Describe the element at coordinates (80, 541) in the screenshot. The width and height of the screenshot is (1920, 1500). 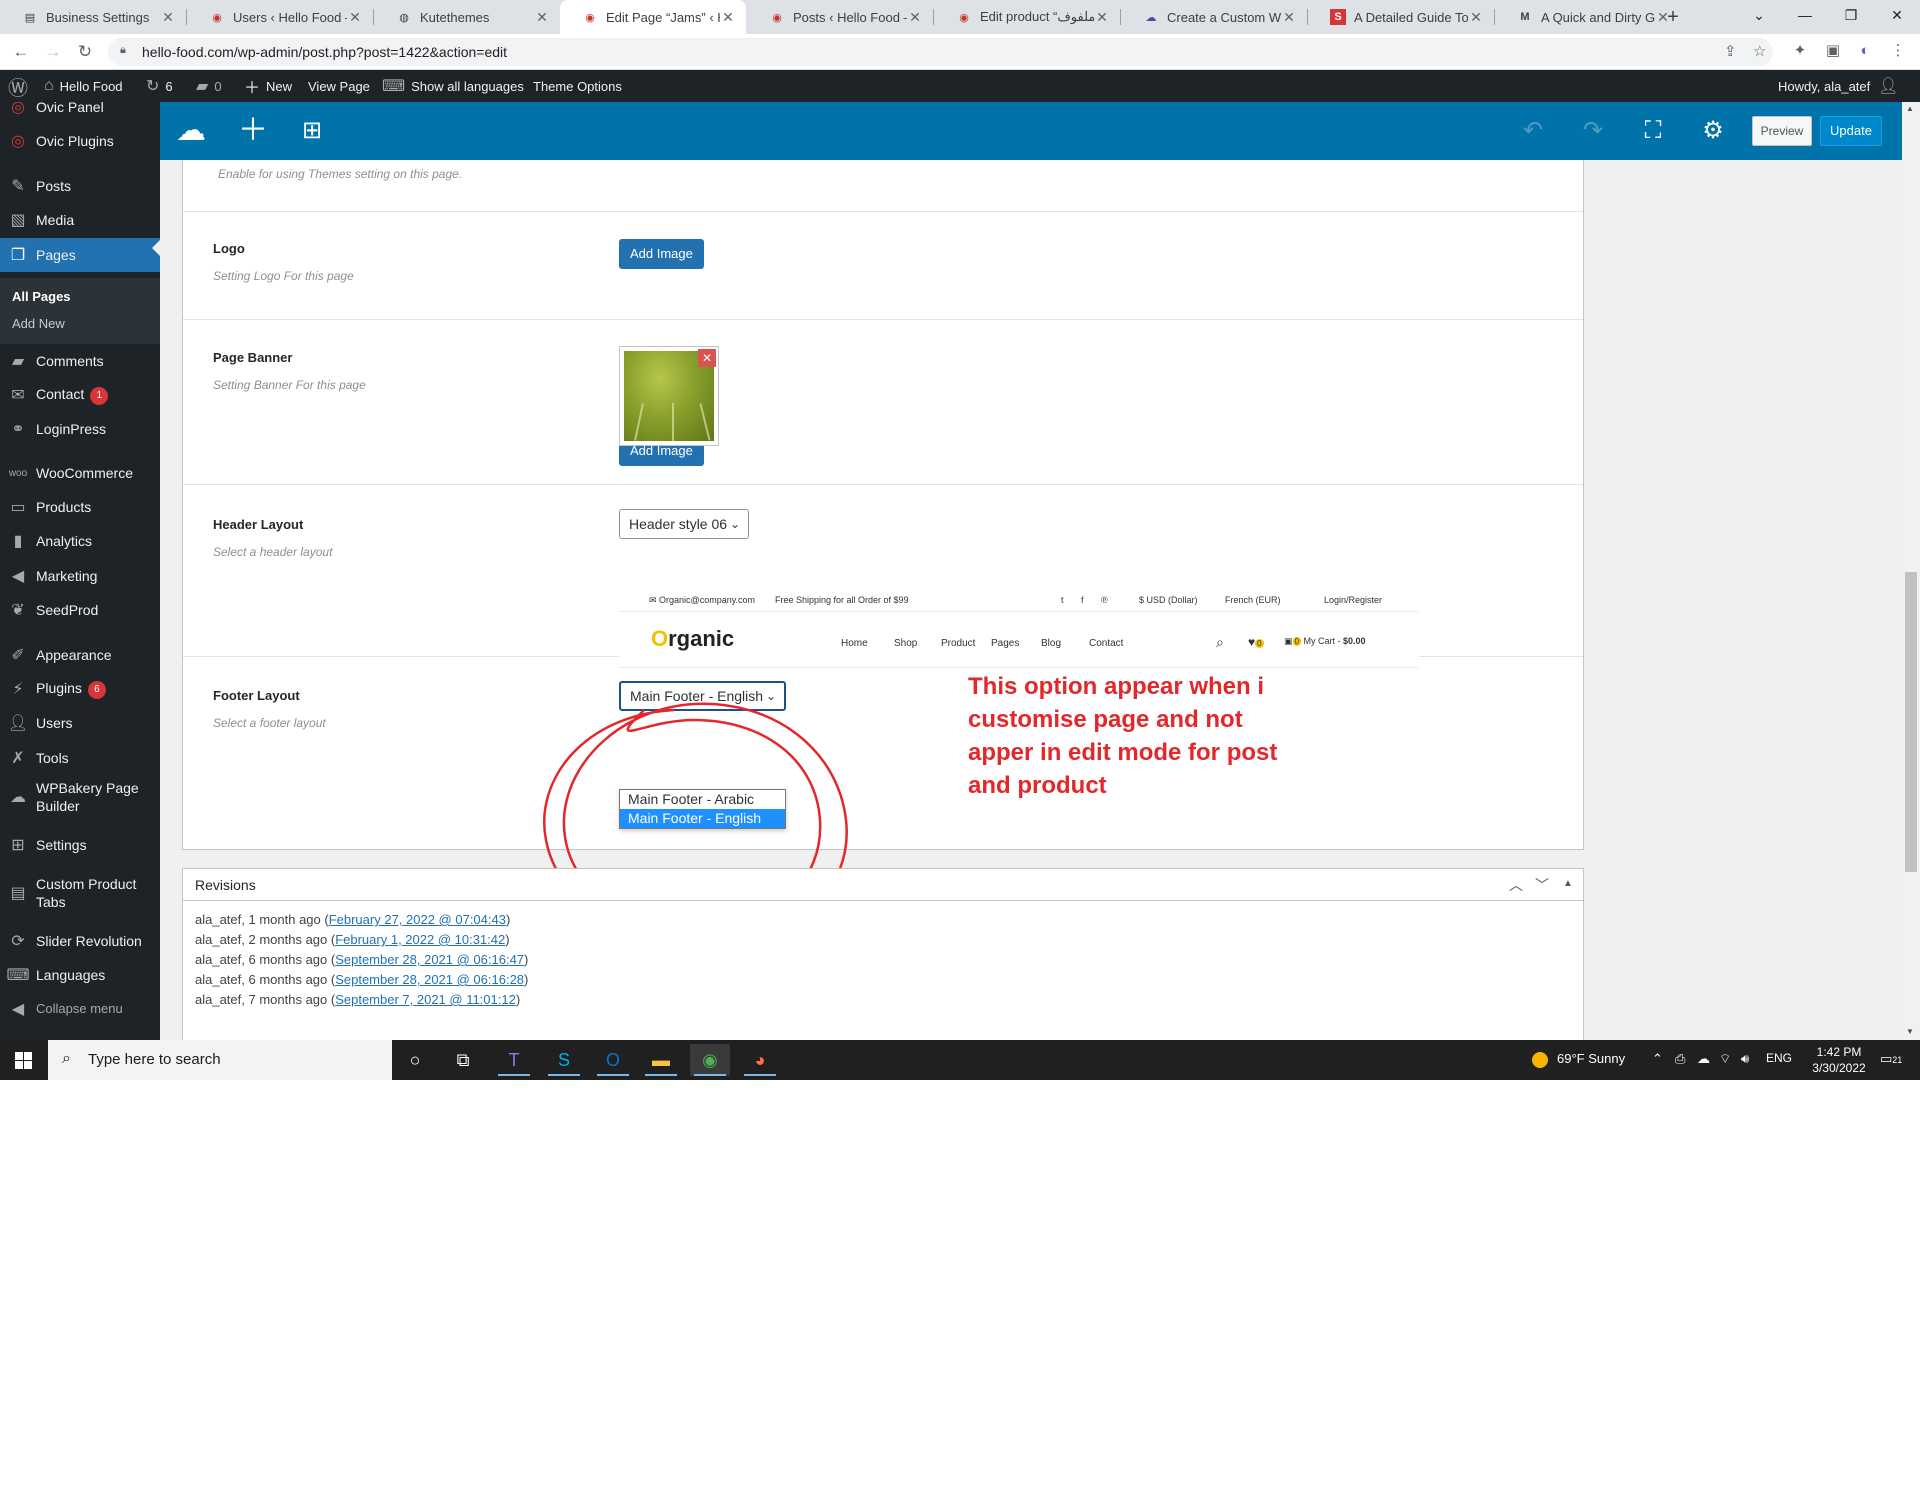
I see `sidebar-item-analytics: ▮ Analytics` at that location.